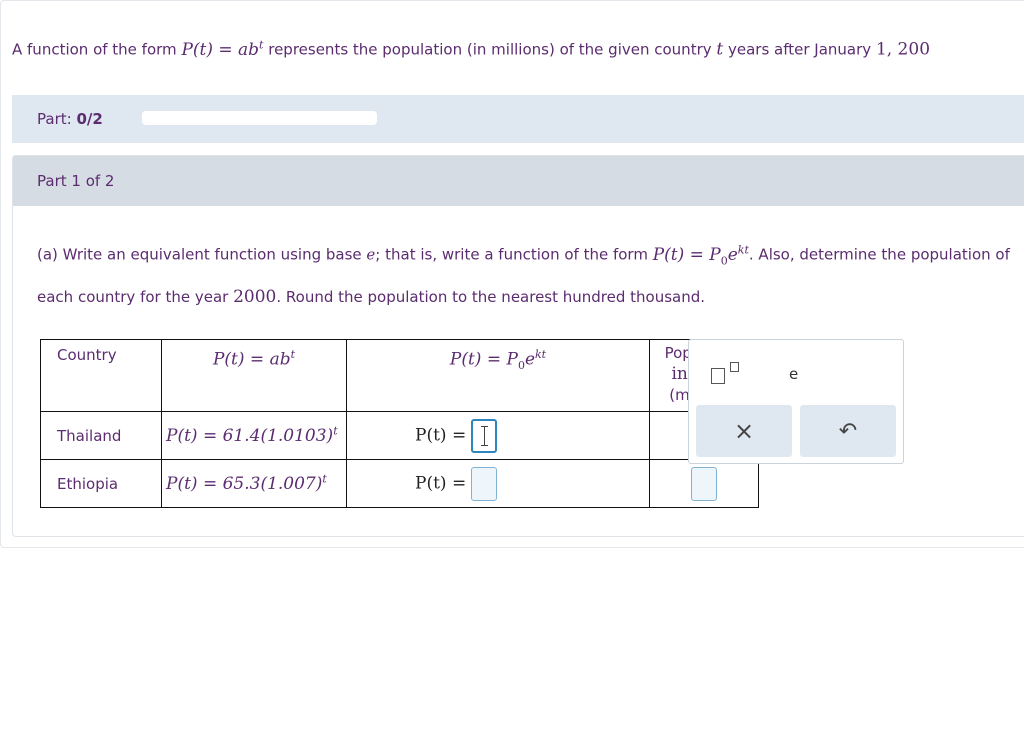  I want to click on table-row: Thailand P(t) = 61.4(1.0103)t P(t) =, so click(399, 435).